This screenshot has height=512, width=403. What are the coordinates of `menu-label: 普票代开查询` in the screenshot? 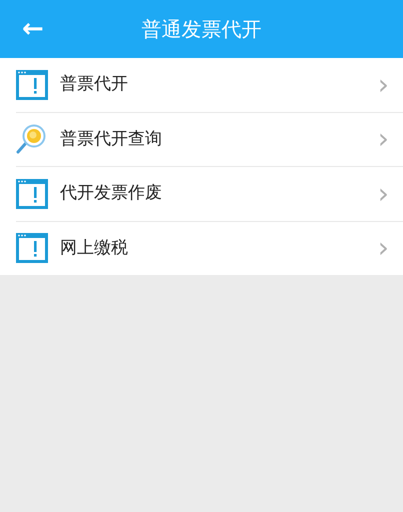 It's located at (111, 139).